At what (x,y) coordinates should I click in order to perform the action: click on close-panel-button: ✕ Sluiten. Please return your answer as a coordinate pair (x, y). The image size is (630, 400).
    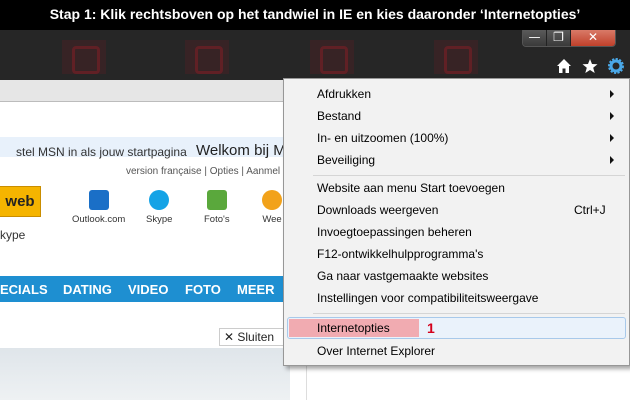
    Looking at the image, I should click on (256, 337).